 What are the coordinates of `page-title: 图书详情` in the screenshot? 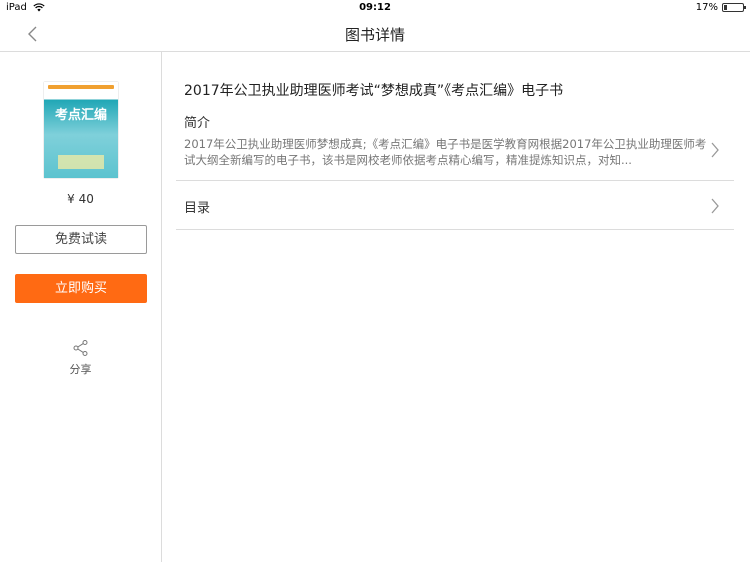 It's located at (374, 35).